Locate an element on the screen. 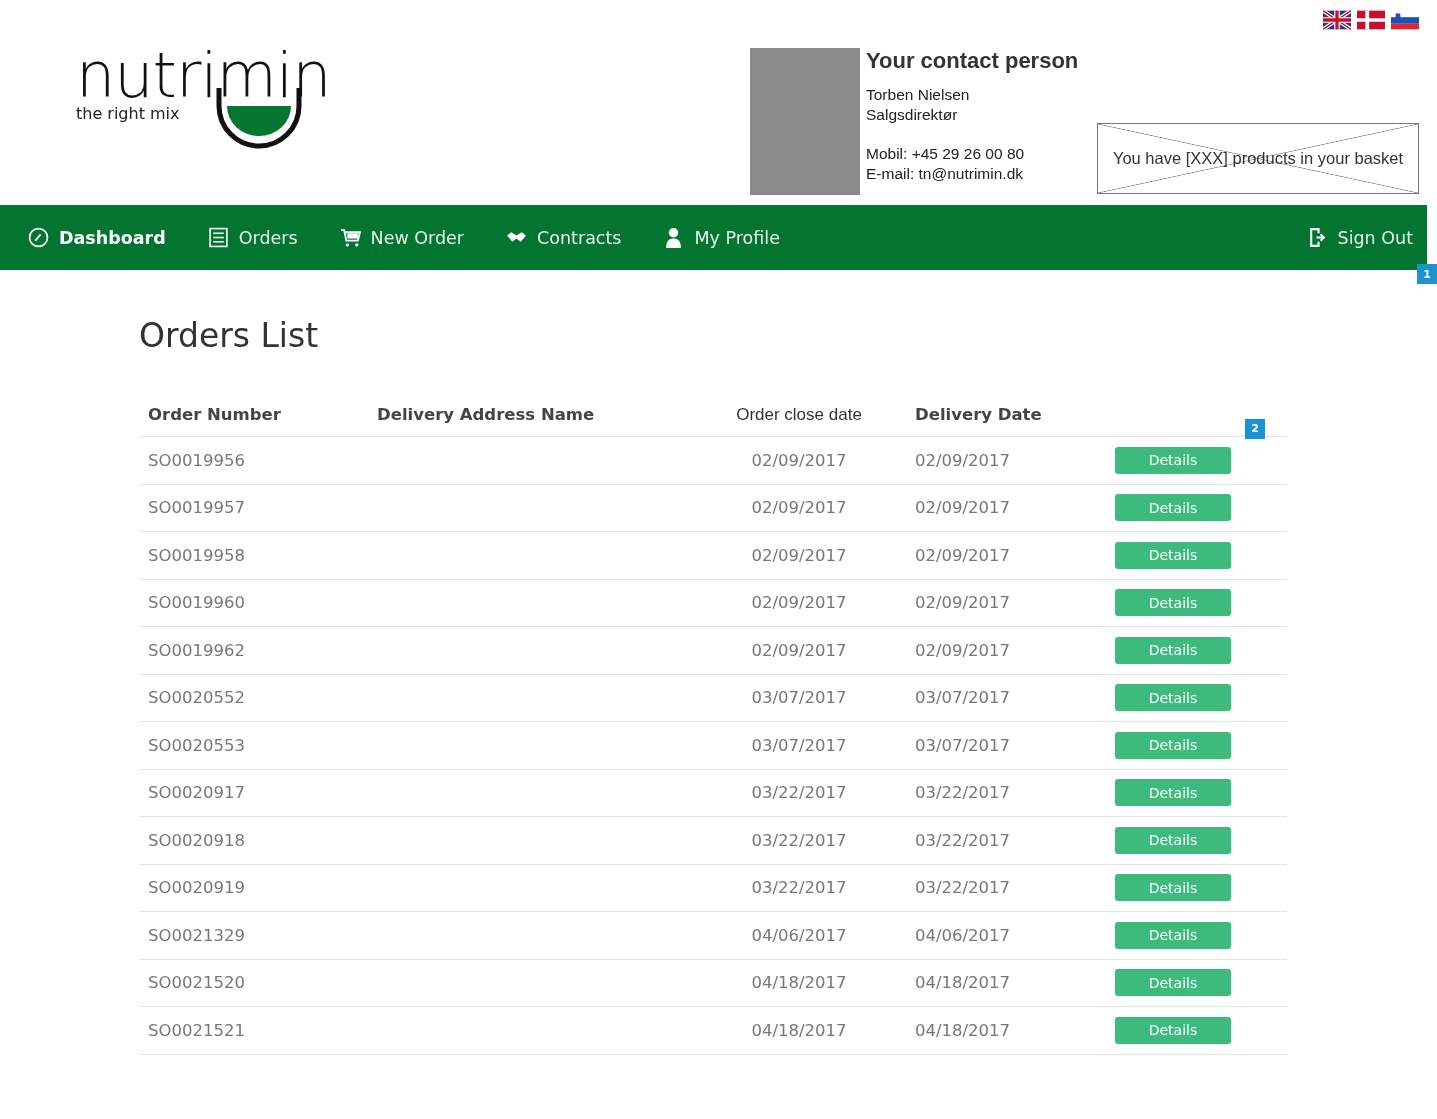  nav-link: Orders is located at coordinates (252, 237).